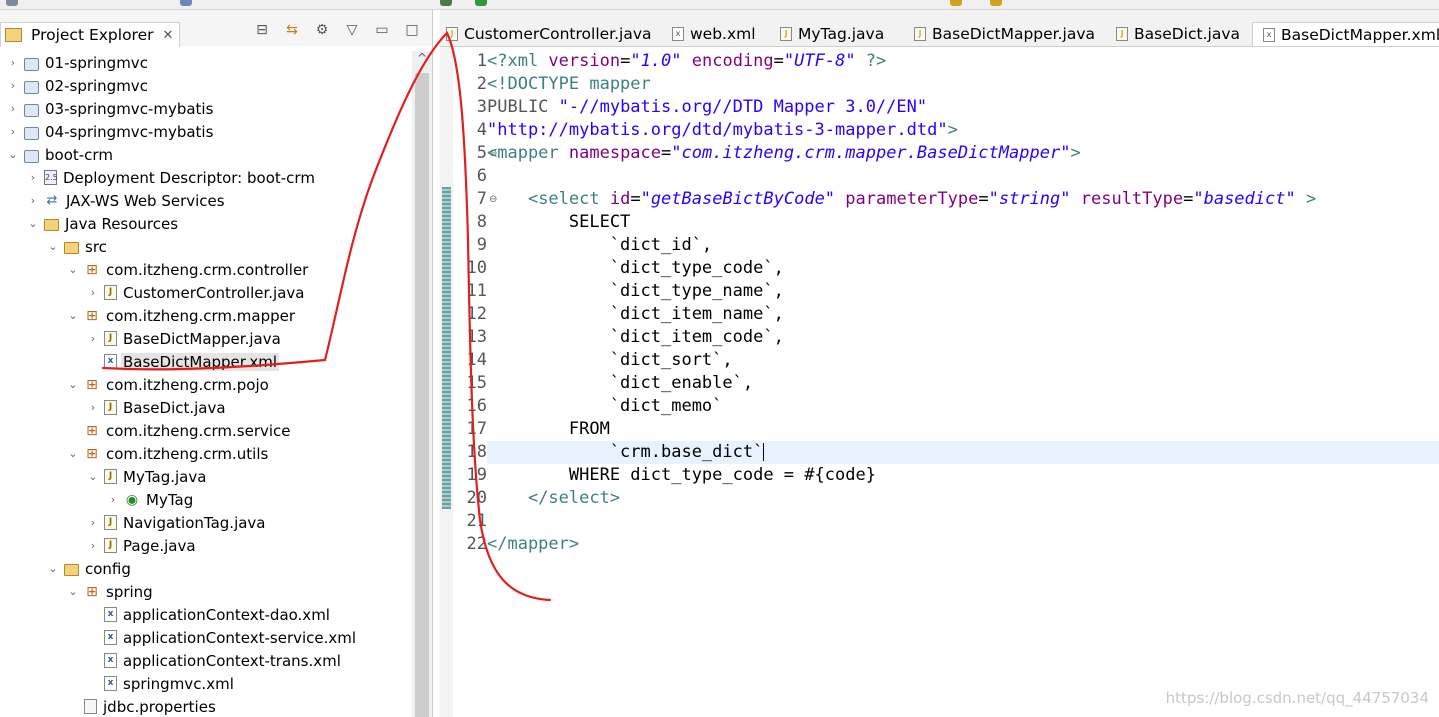 The image size is (1439, 717). Describe the element at coordinates (168, 453) in the screenshot. I see `tree-item: ⌄ ⊞ com.itzheng.crm.utils` at that location.